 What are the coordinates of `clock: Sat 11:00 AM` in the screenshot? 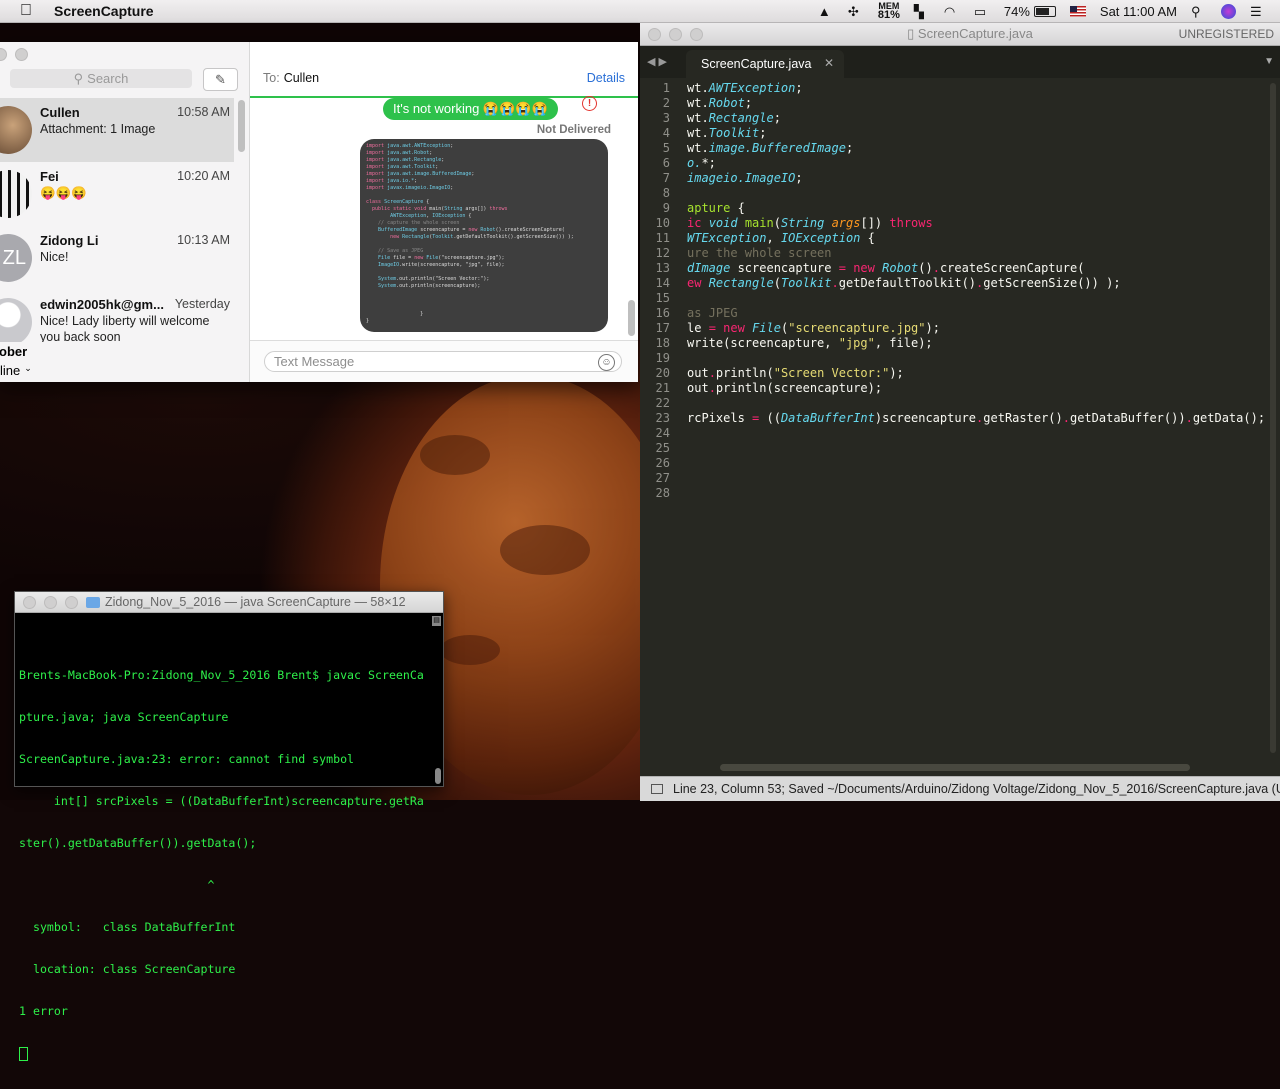 It's located at (1138, 11).